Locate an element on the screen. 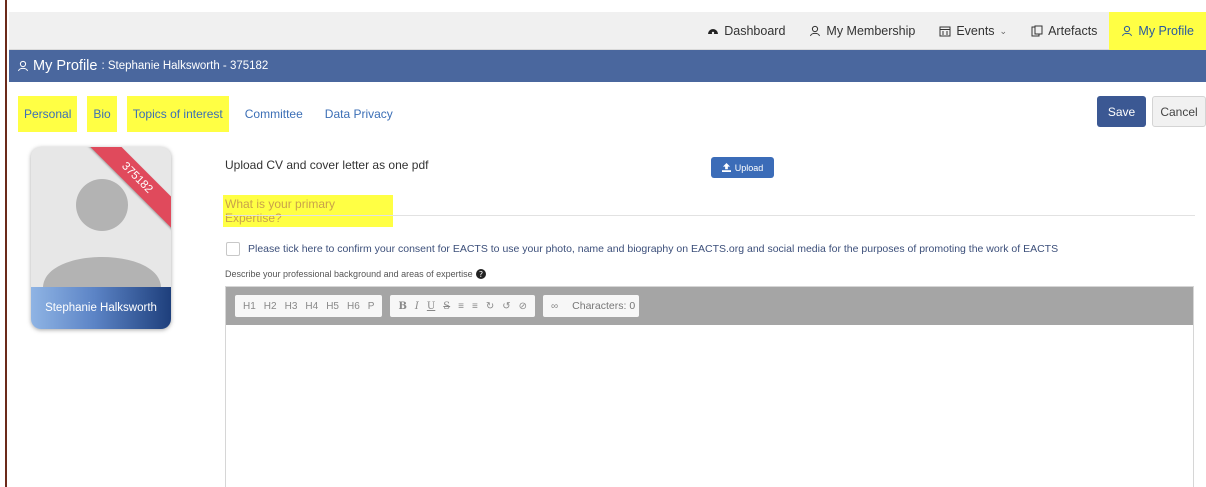  format-button-group: B I U S ≡ ≡ ↻ ↺ ⊘ is located at coordinates (463, 306).